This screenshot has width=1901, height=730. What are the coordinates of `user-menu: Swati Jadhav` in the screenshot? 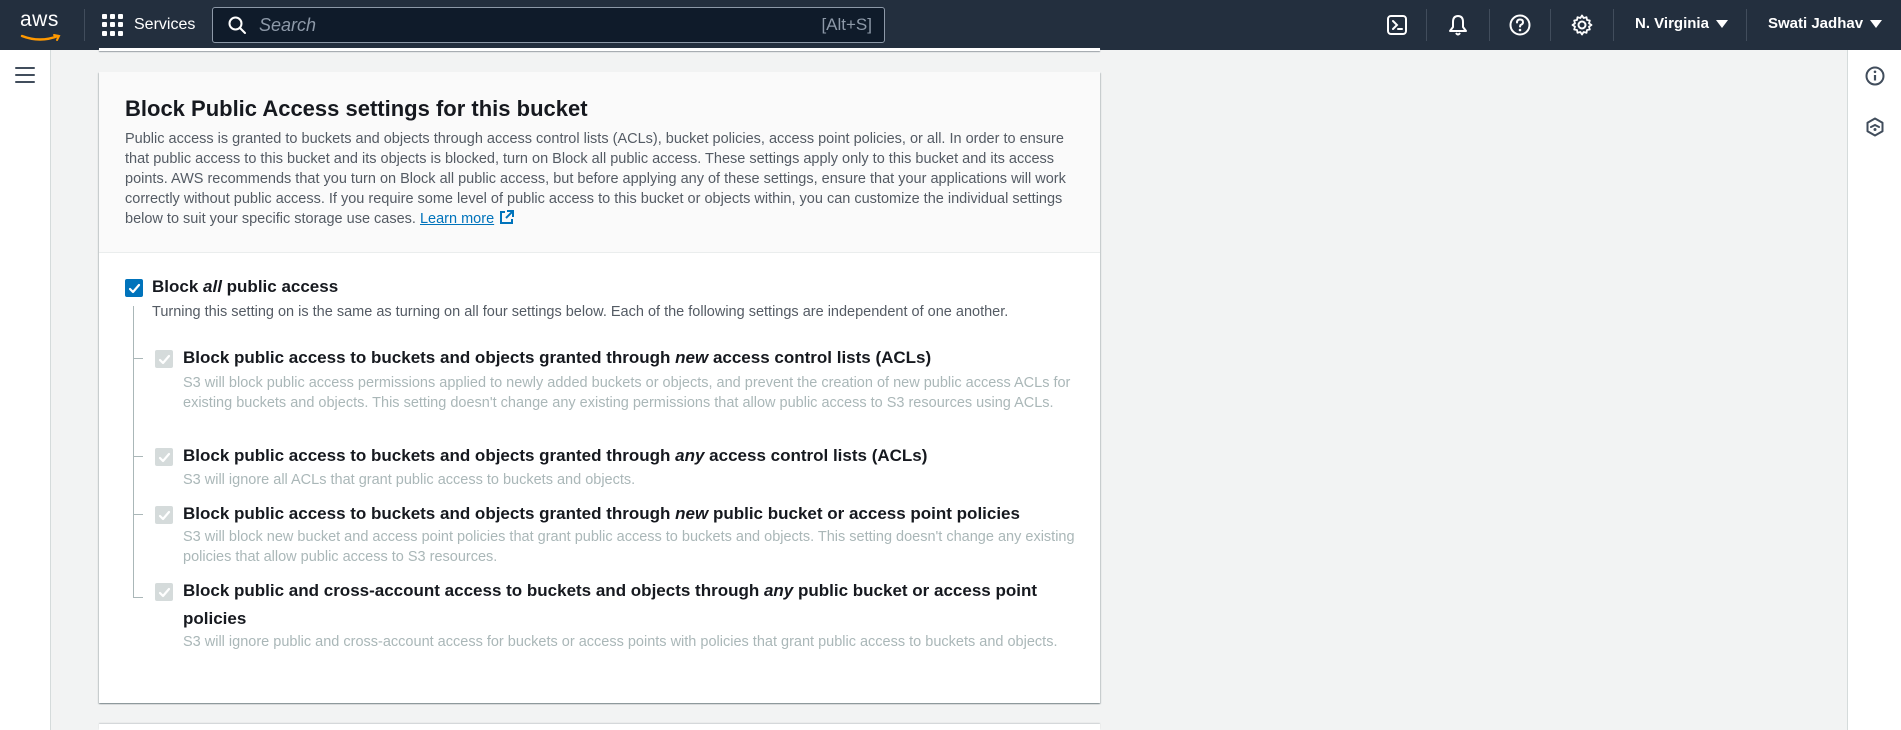 It's located at (1825, 23).